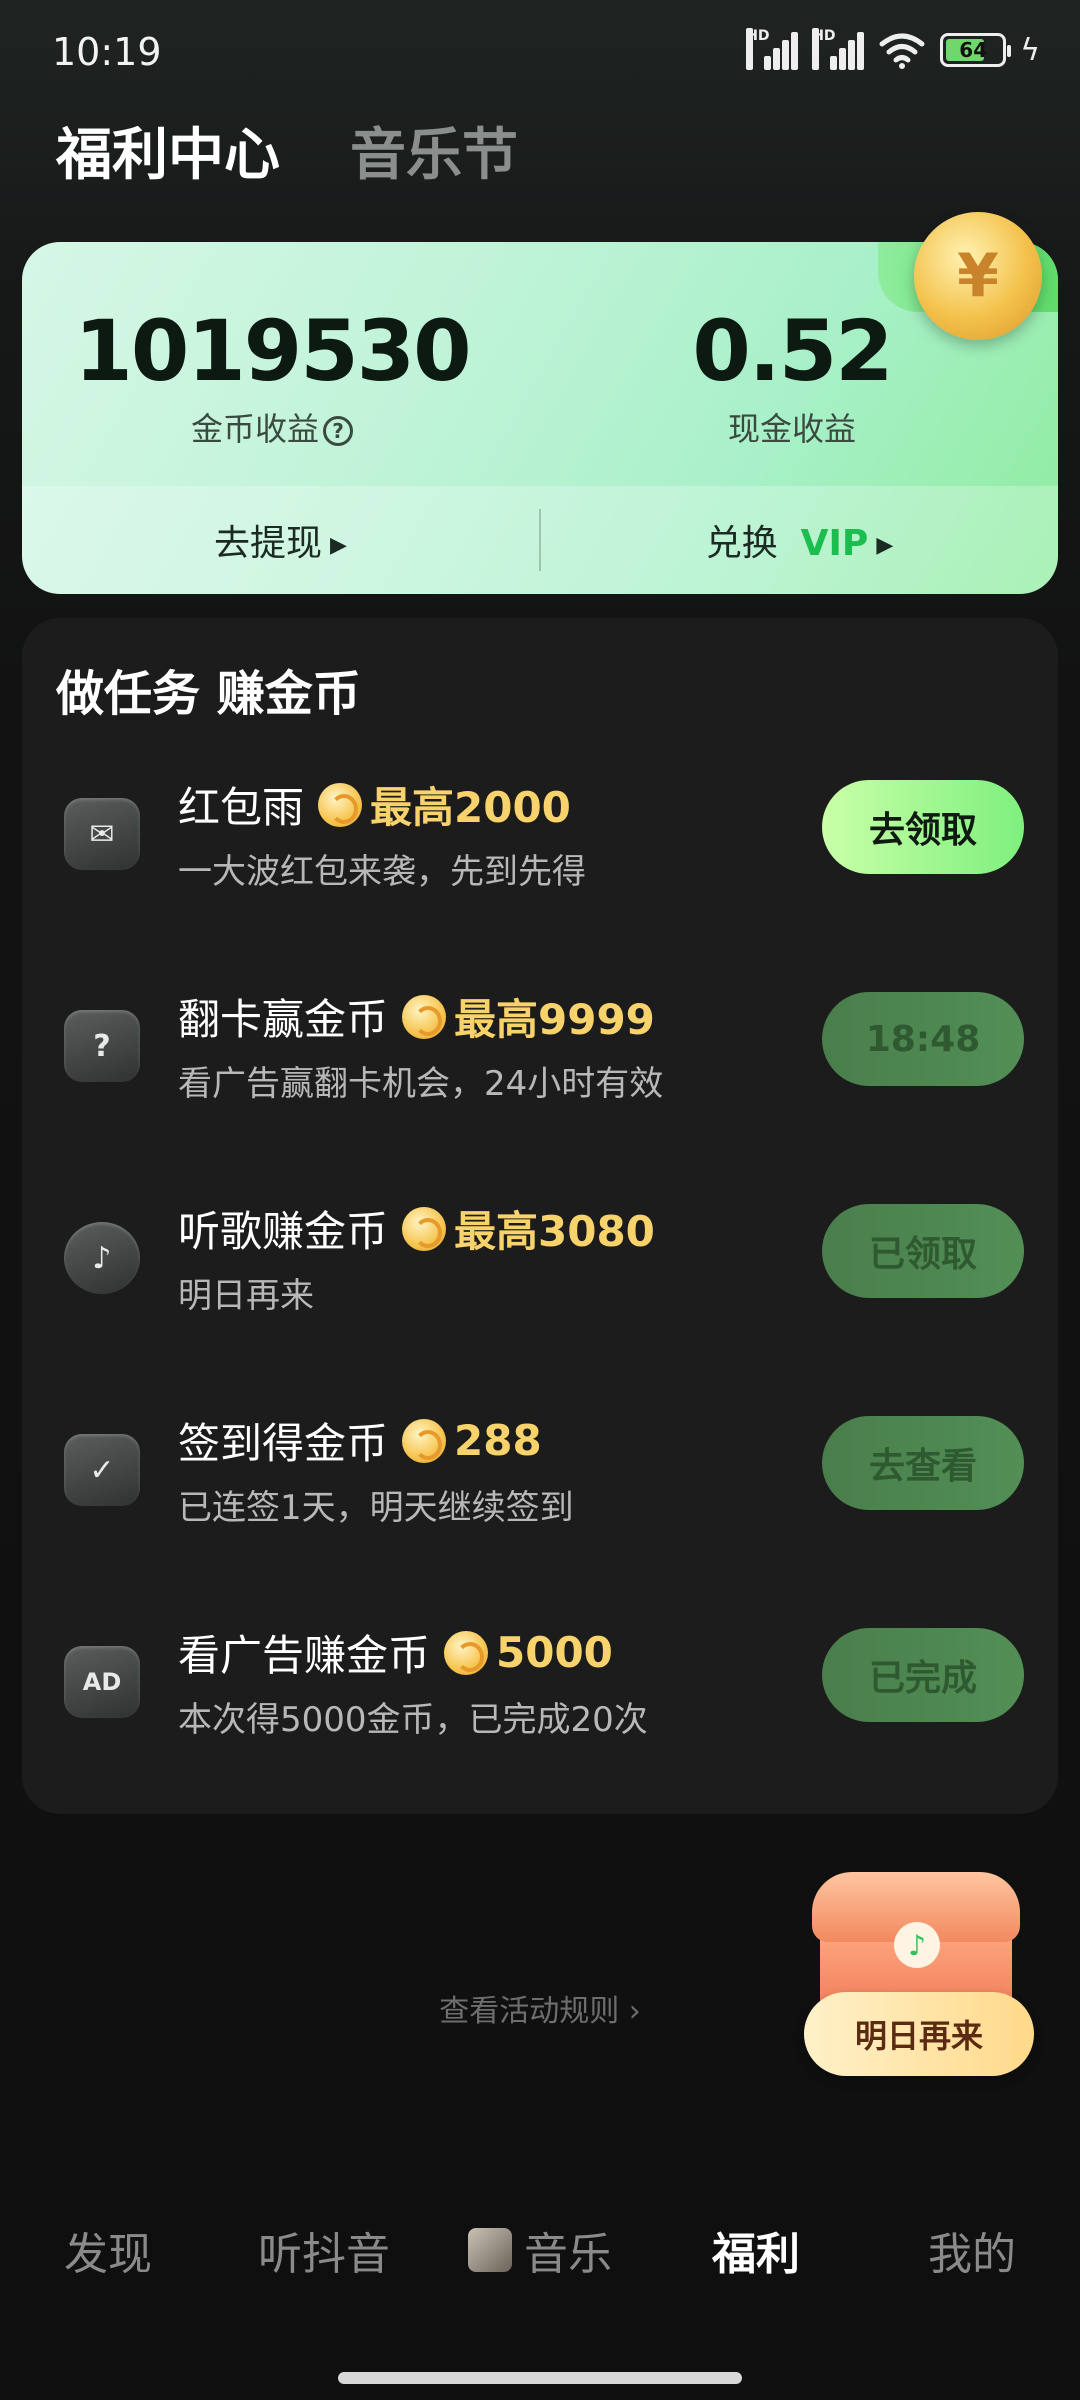 The height and width of the screenshot is (2400, 1080). Describe the element at coordinates (208, 694) in the screenshot. I see `tasks-title: 做任务 赚金币` at that location.